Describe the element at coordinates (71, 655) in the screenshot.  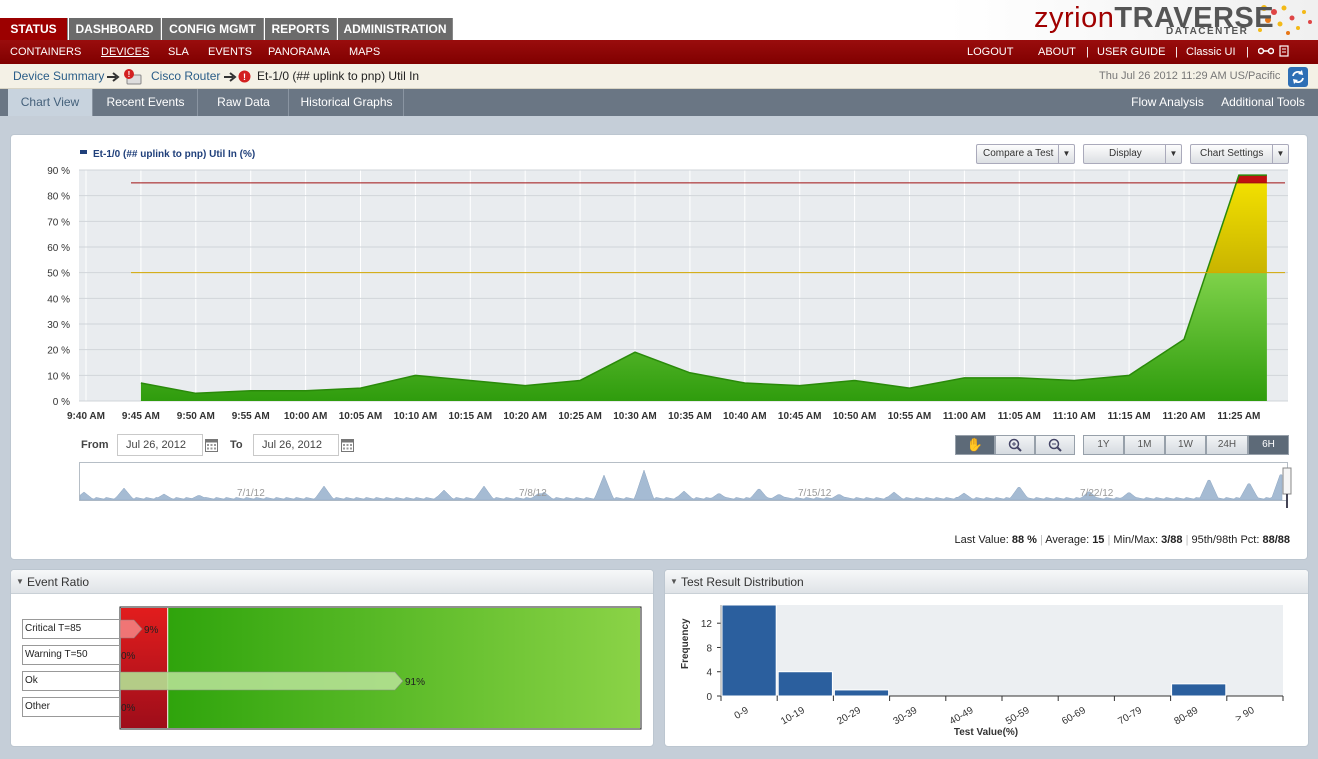
I see `warning-label: Warning T=50` at that location.